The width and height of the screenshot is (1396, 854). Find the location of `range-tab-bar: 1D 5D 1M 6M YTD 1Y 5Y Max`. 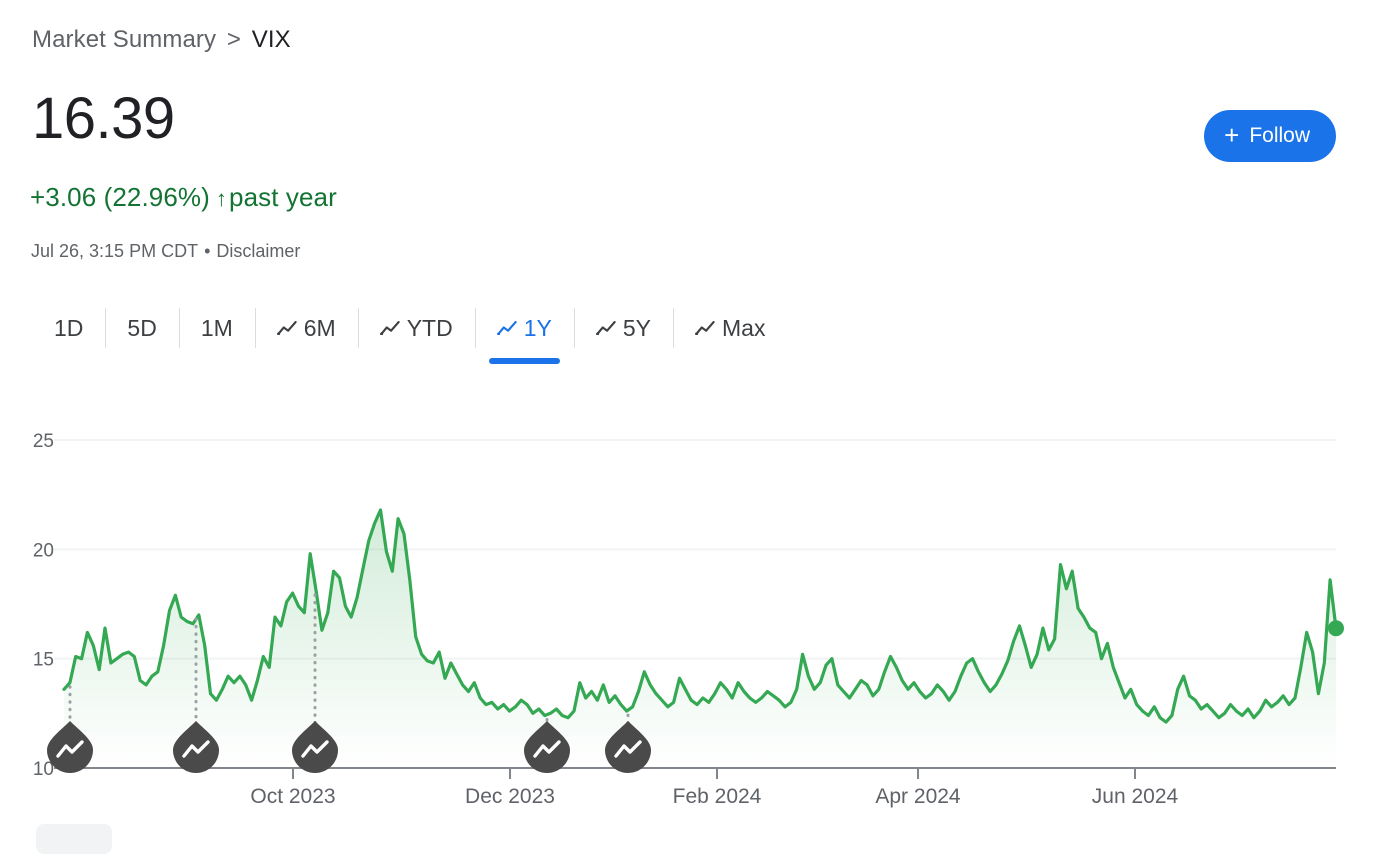

range-tab-bar: 1D 5D 1M 6M YTD 1Y 5Y Max is located at coordinates (409, 333).